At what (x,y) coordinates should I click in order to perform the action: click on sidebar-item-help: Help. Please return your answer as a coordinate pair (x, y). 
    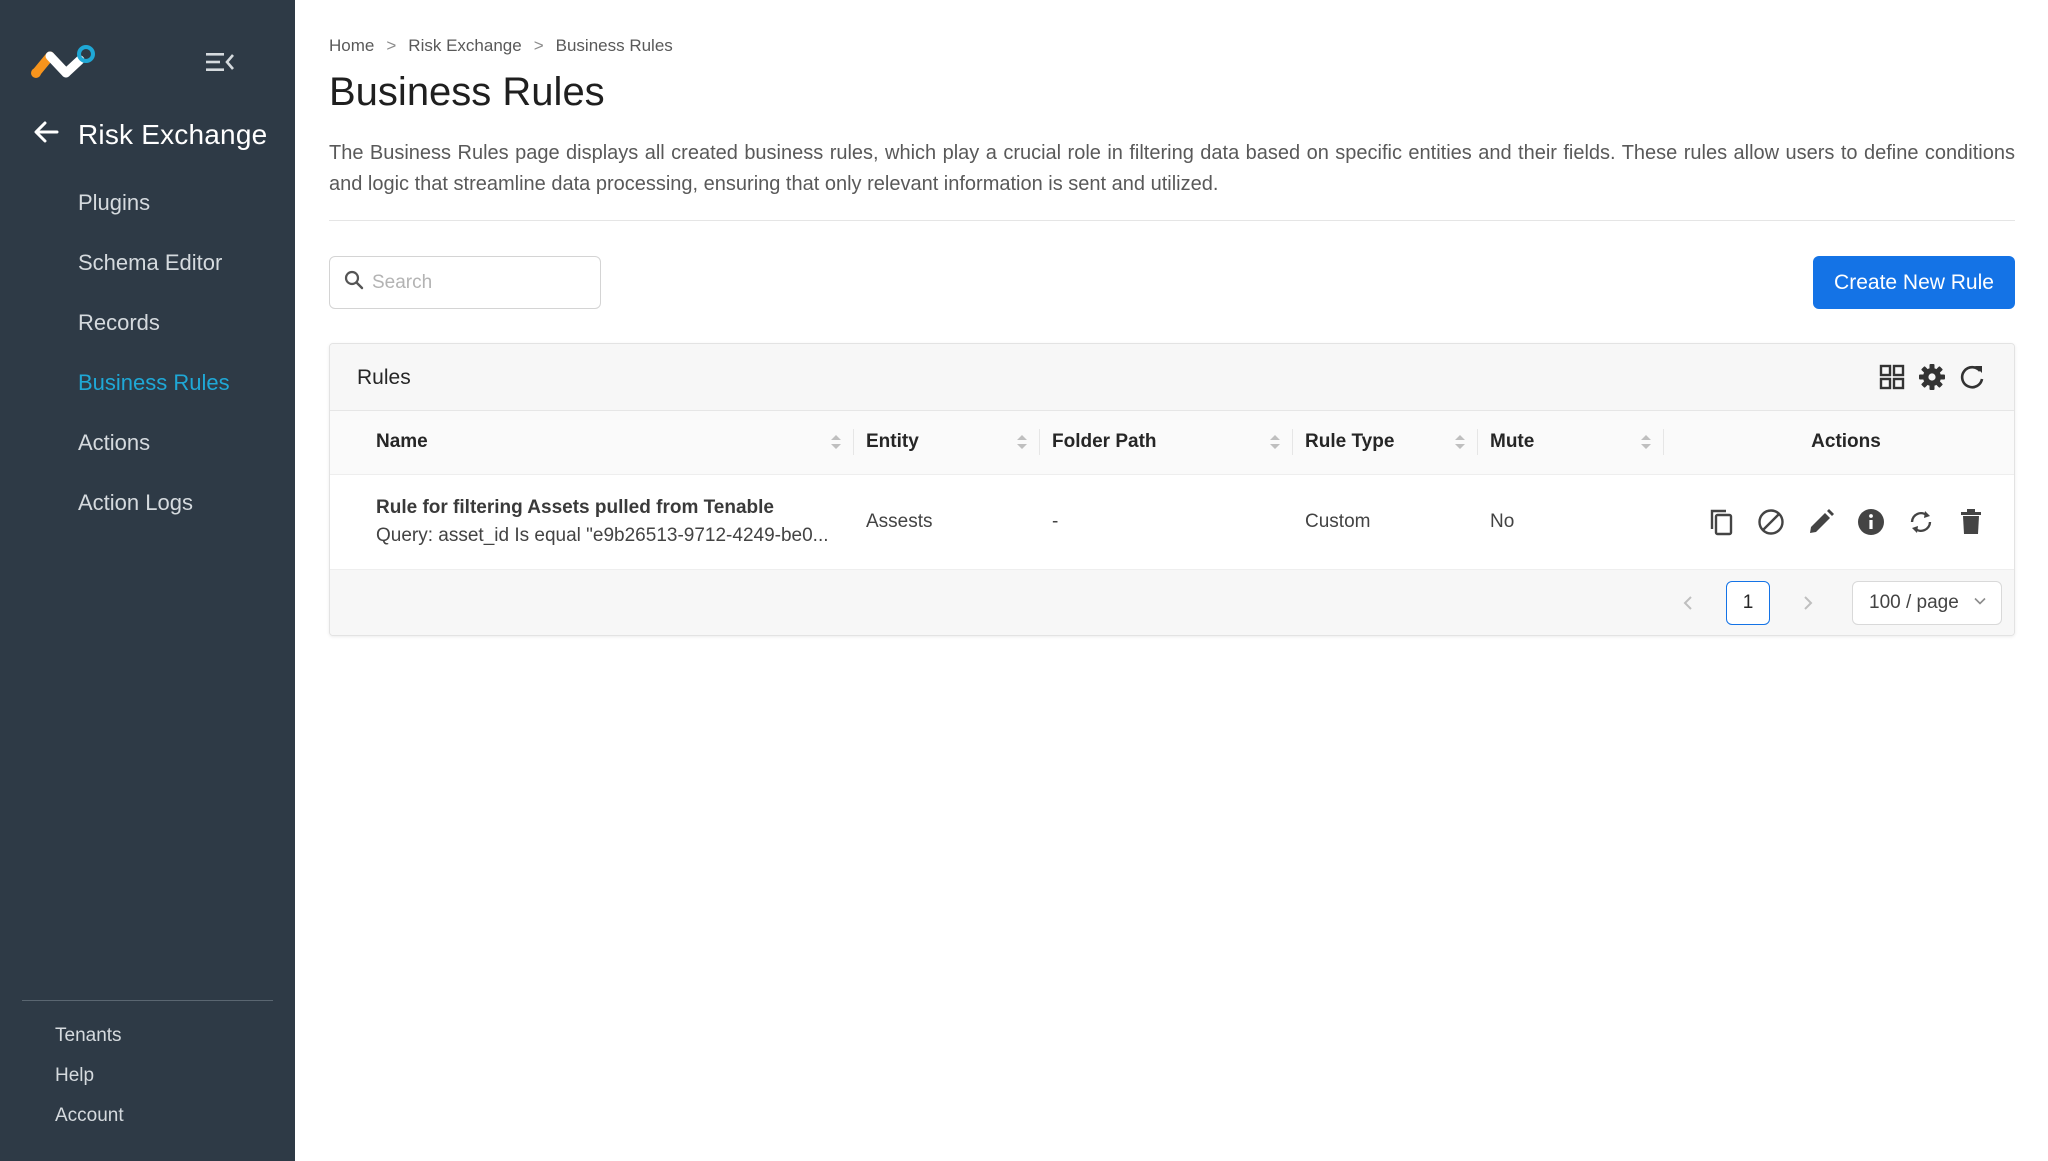
    Looking at the image, I should click on (89, 1085).